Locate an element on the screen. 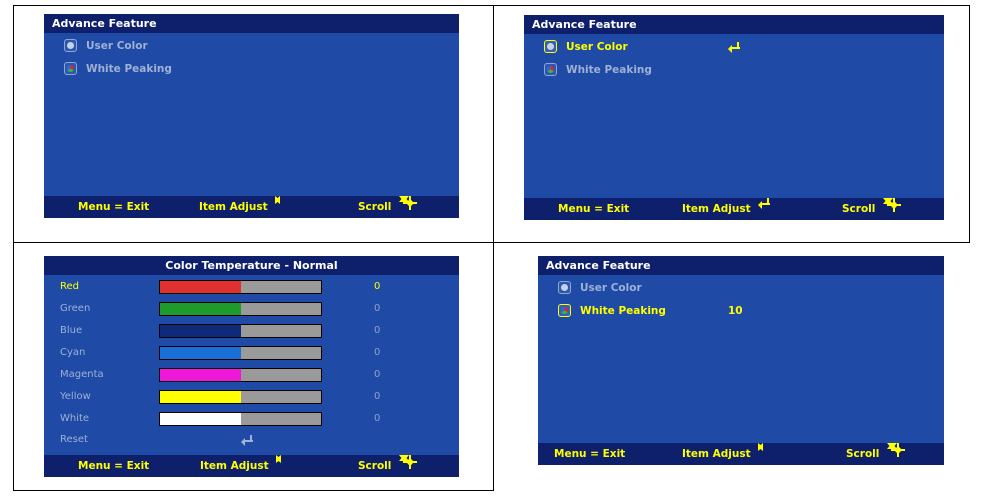  color-temp-label: White is located at coordinates (75, 418).